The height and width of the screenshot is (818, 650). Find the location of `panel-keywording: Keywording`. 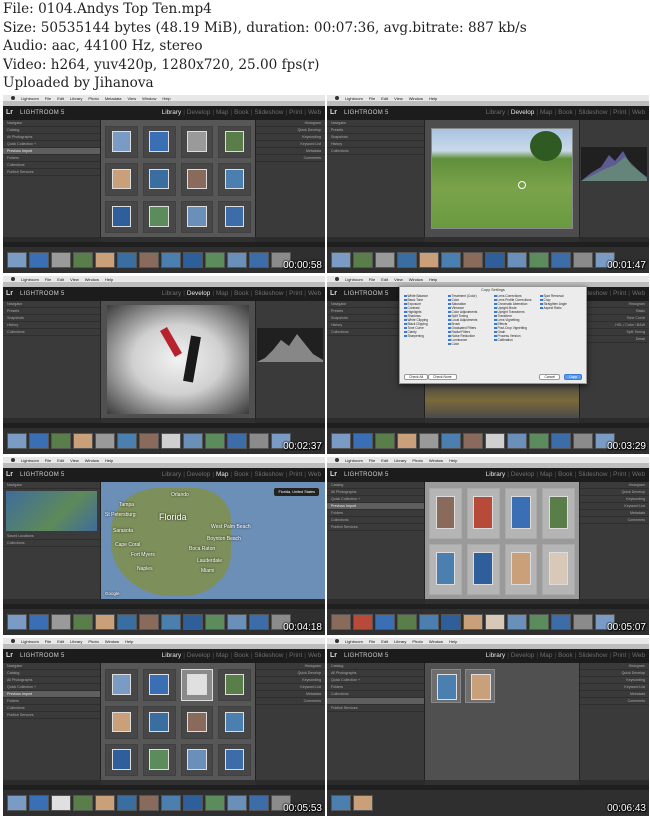

panel-keywording: Keywording is located at coordinates (290, 680).